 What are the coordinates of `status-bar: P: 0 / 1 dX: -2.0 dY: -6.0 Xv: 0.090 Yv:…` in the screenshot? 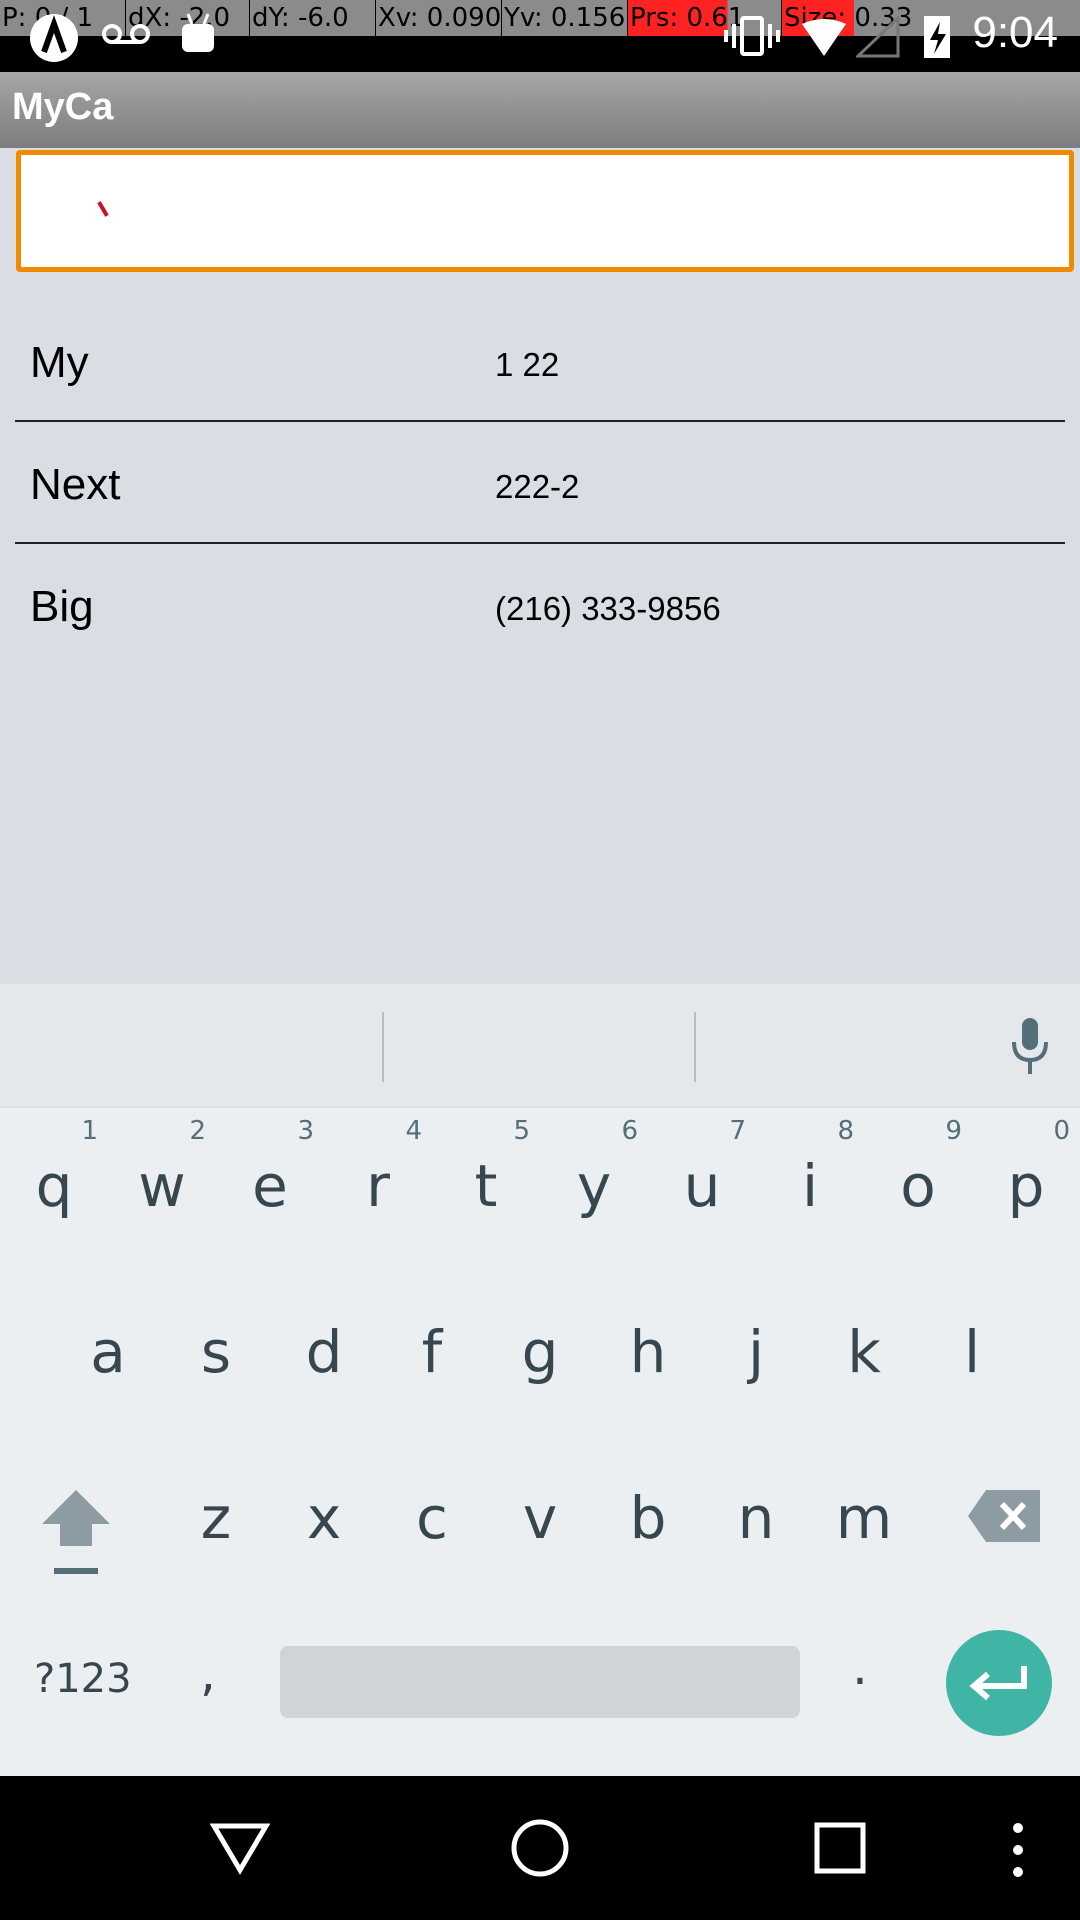 It's located at (540, 36).